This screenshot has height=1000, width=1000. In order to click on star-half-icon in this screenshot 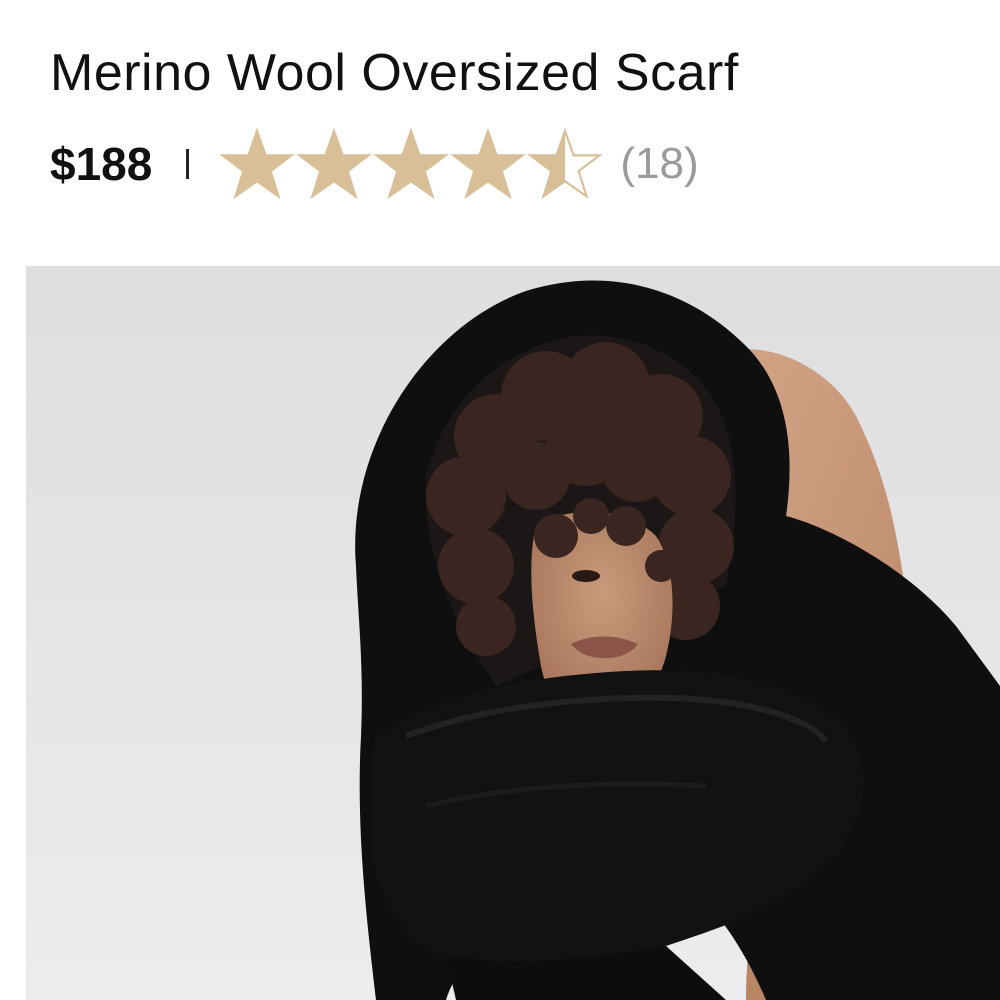, I will do `click(565, 164)`.